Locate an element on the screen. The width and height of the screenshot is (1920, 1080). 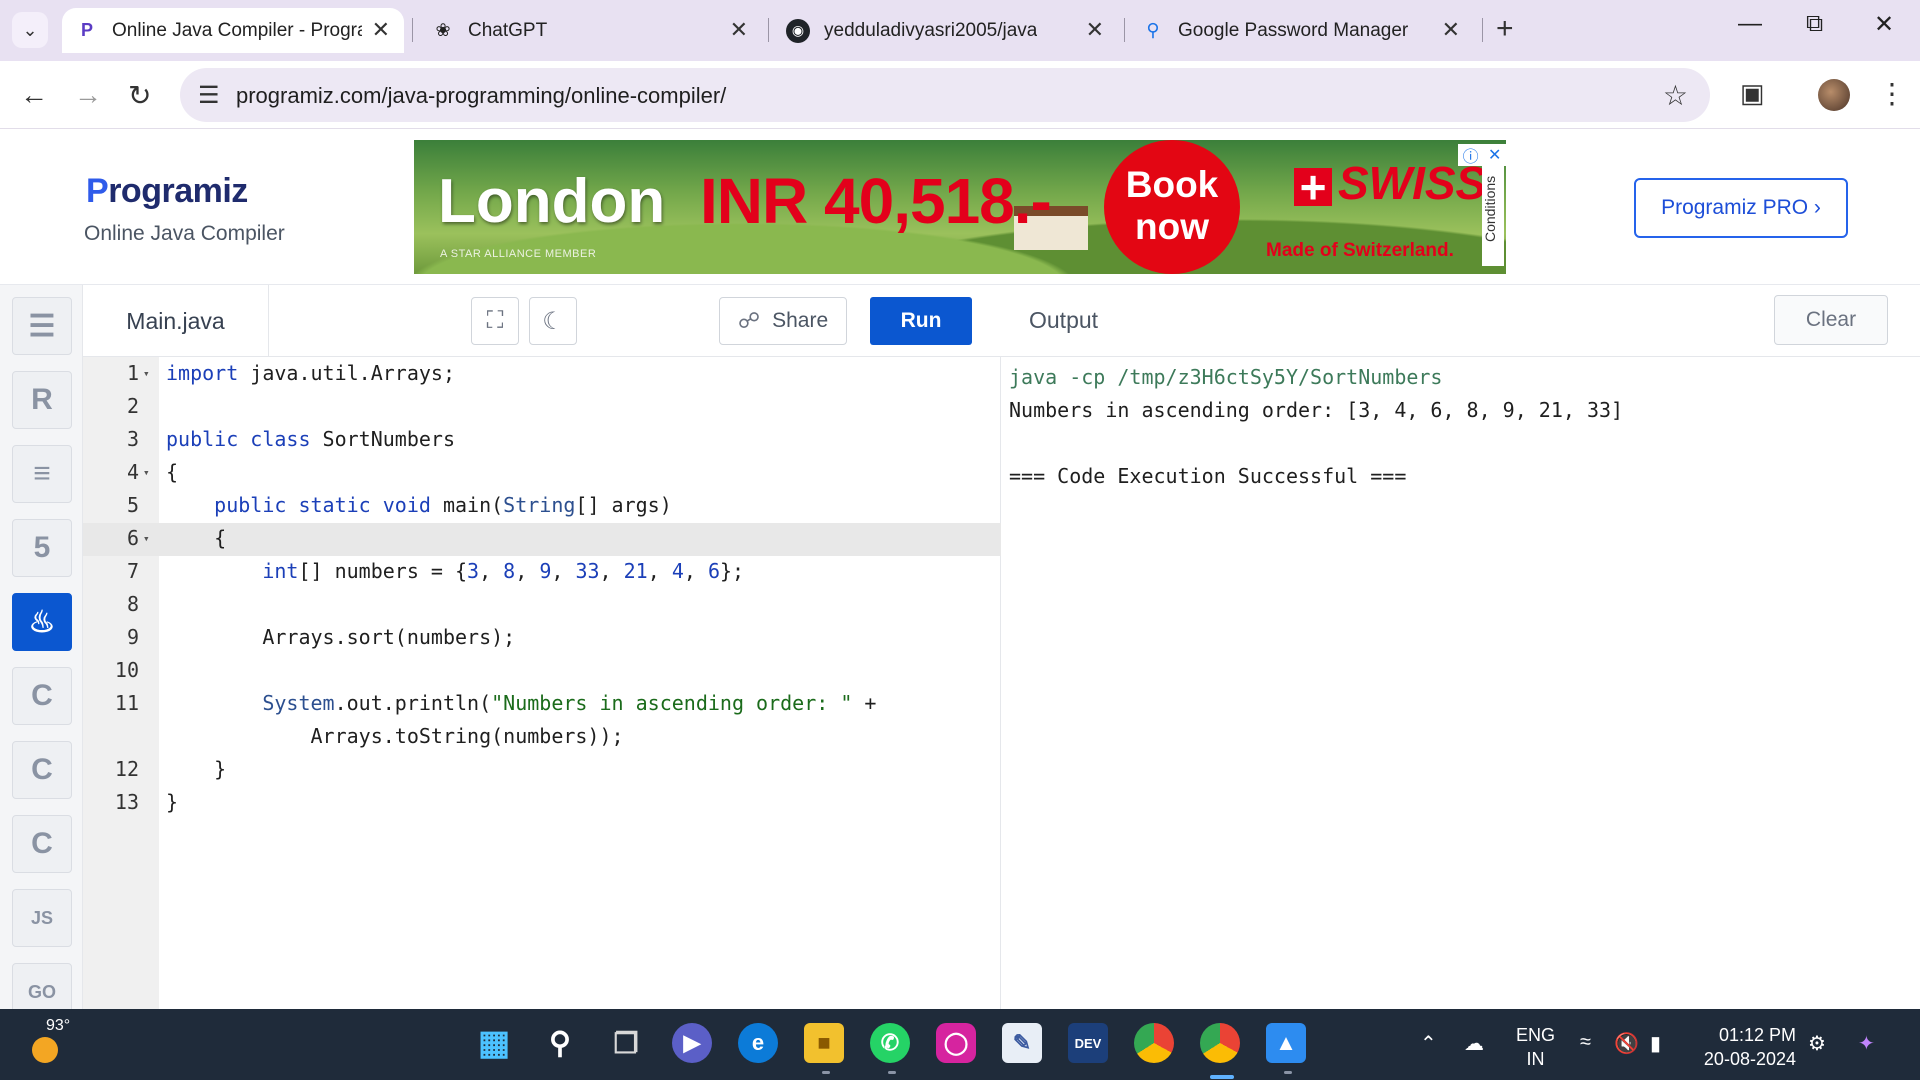
file-tab-main-java: Main.java is located at coordinates (176, 321).